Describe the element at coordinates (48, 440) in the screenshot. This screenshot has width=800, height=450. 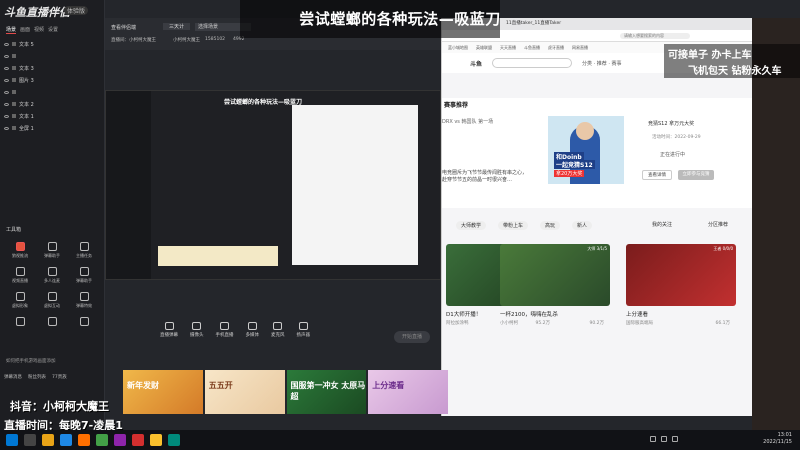
I see `folder-icon` at that location.